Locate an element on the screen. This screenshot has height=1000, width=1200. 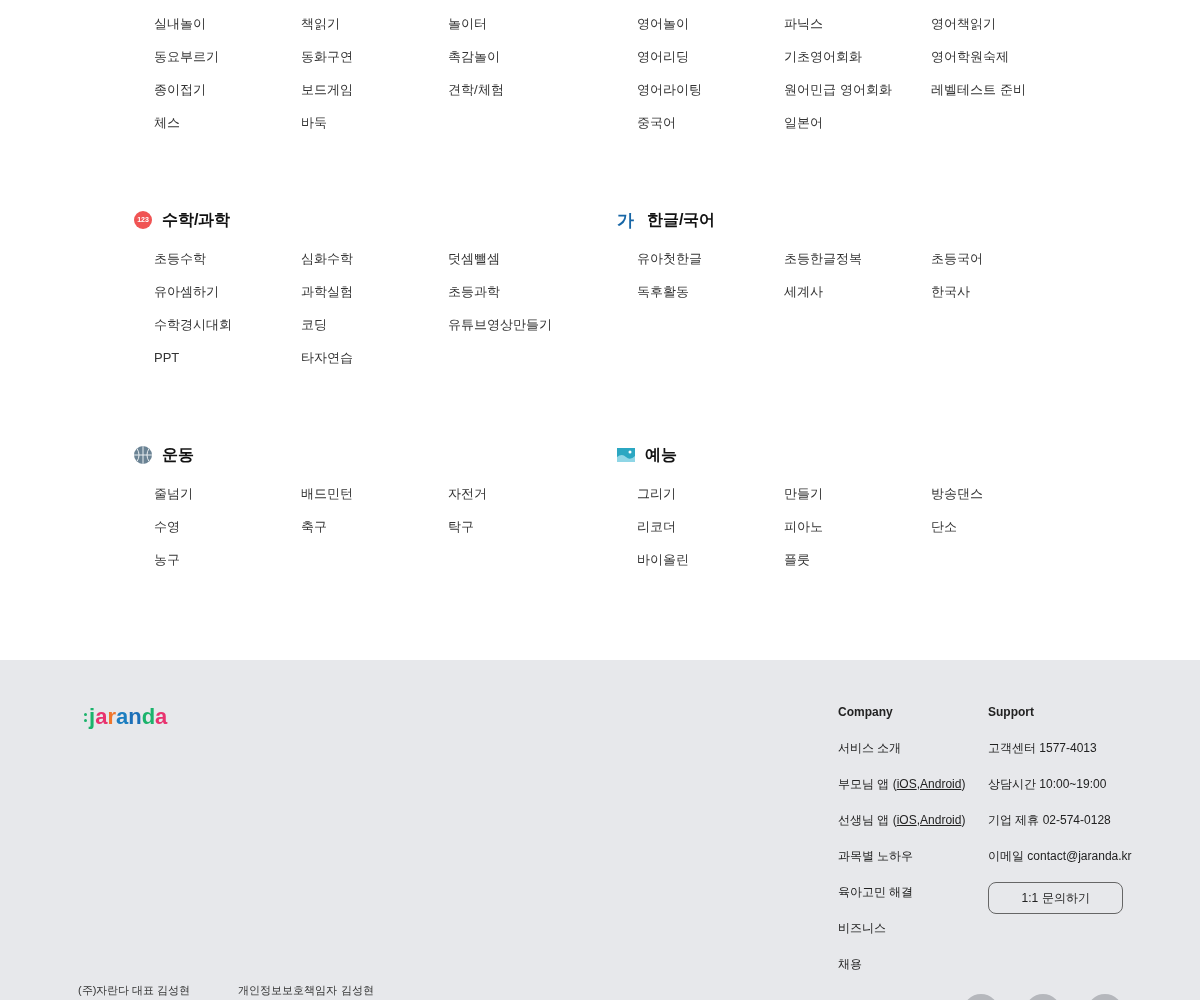
subject-link: 초등국어 is located at coordinates (957, 259).